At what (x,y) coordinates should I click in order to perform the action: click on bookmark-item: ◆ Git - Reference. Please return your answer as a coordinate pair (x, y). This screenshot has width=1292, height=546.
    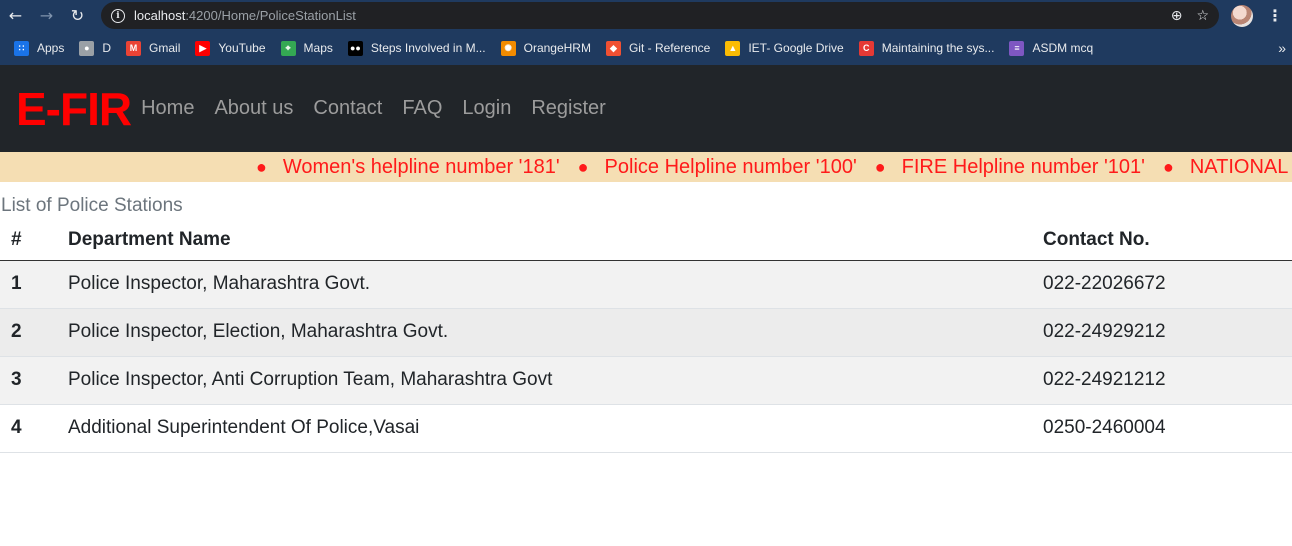
    Looking at the image, I should click on (658, 48).